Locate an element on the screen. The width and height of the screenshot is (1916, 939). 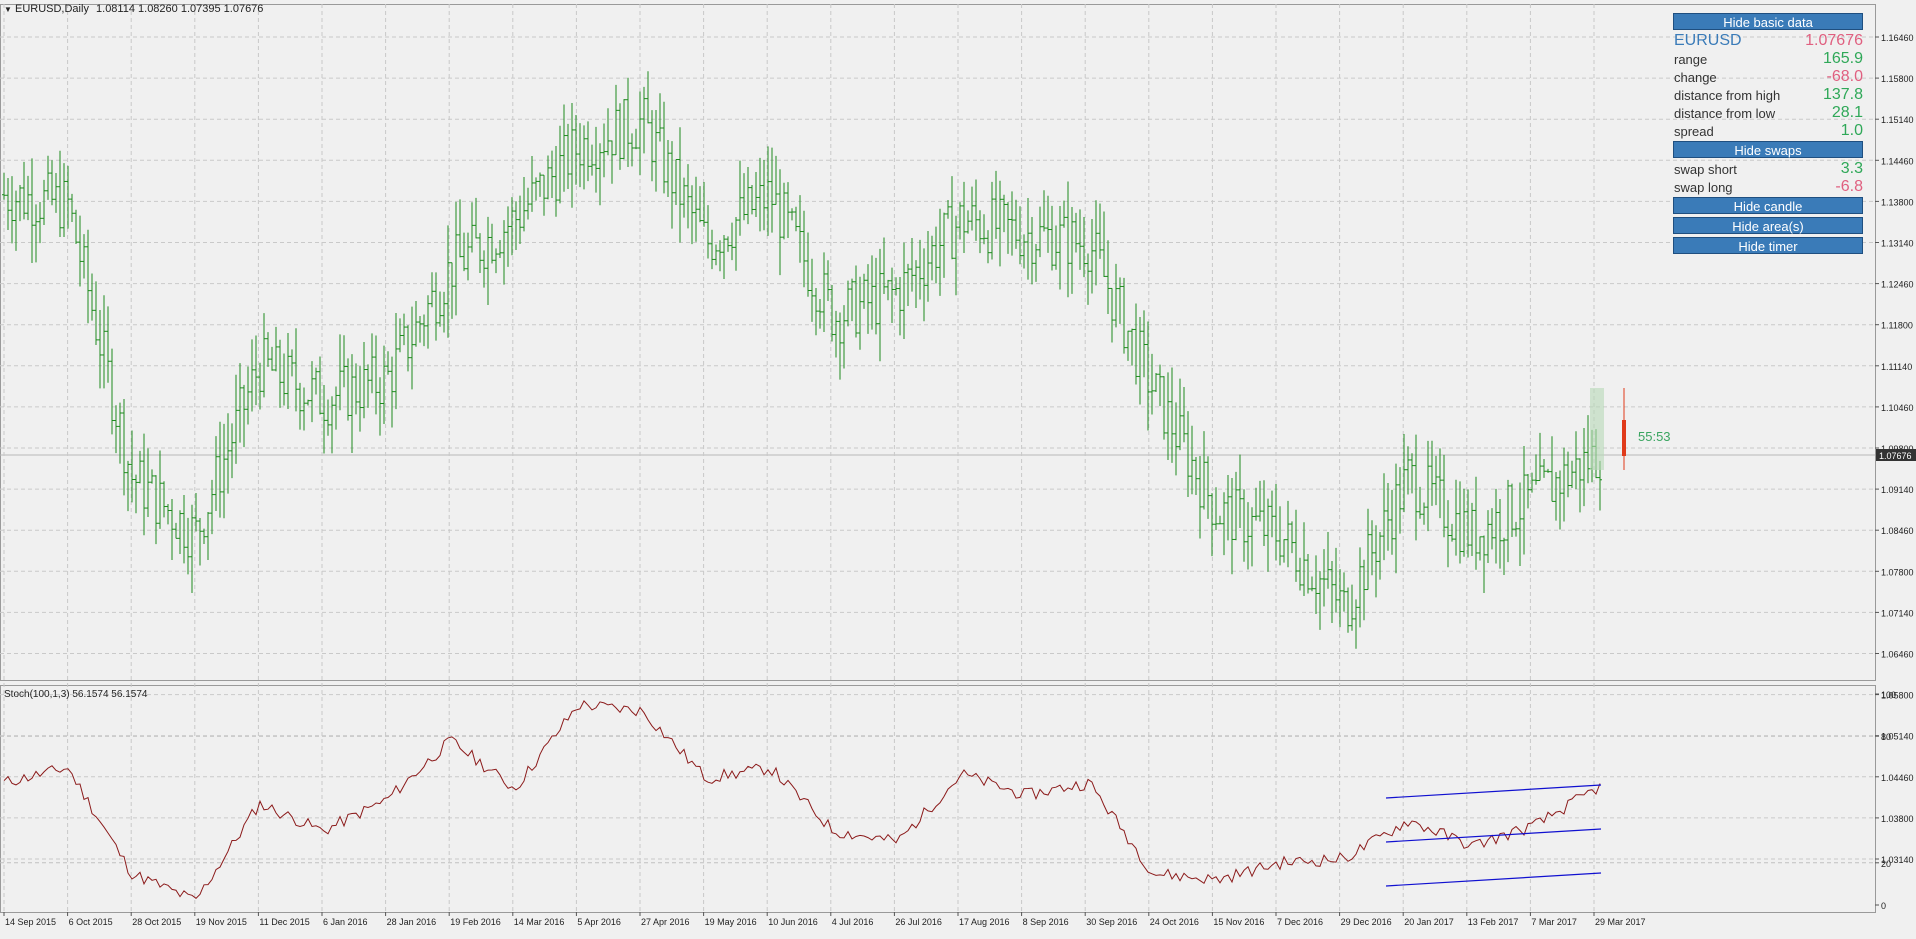
price-tick-label: 1.07800 is located at coordinates (1897, 572).